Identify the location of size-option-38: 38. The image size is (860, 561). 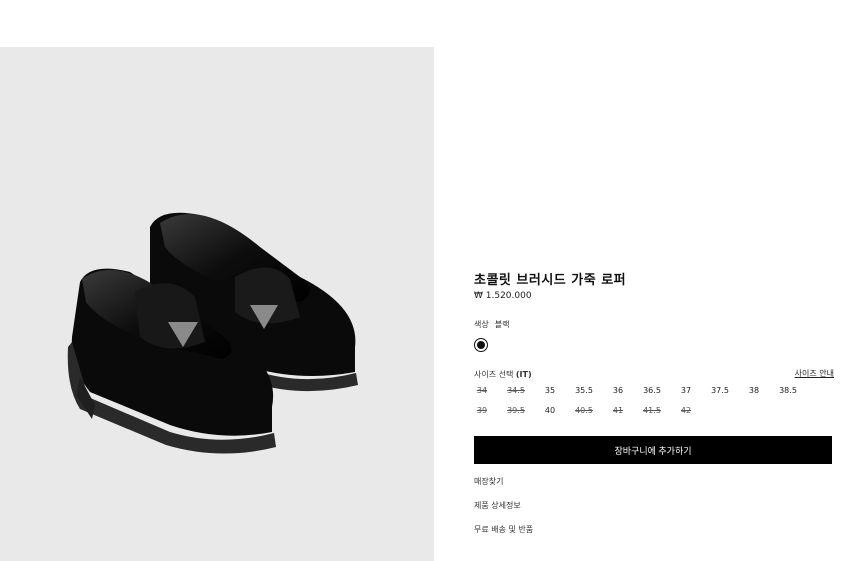
(754, 390).